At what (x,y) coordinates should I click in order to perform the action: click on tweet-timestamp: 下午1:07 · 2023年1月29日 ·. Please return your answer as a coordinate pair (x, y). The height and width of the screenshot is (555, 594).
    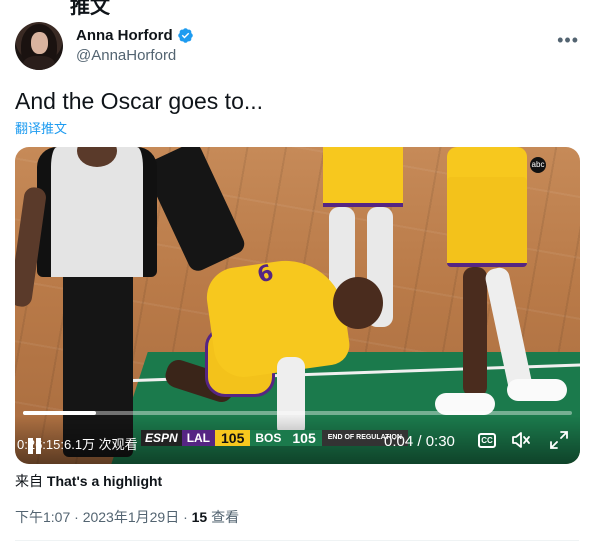
    Looking at the image, I should click on (103, 517).